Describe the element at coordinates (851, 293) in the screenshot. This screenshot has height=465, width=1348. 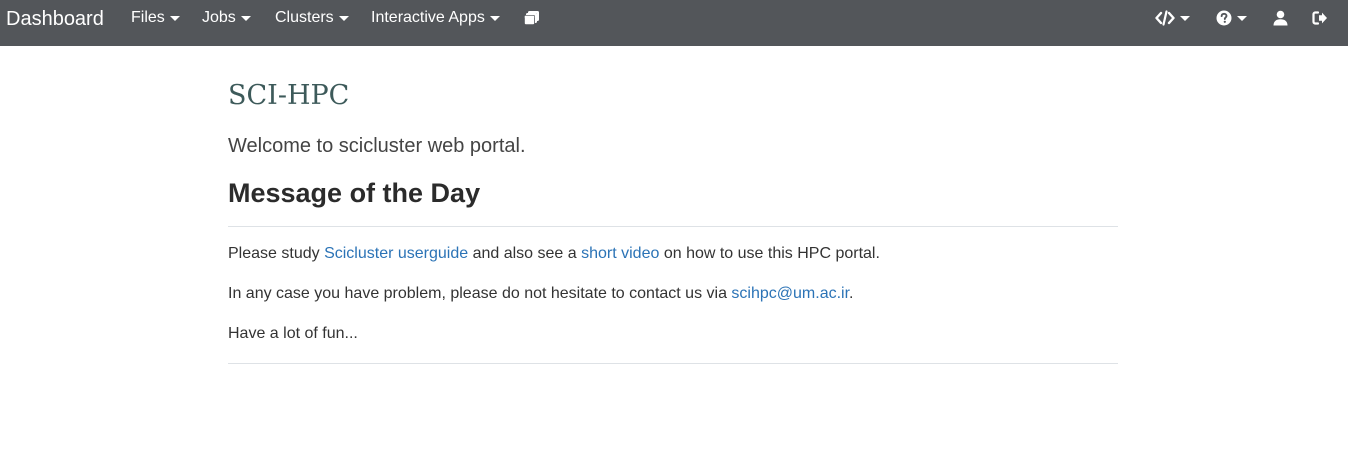
I see `motd-line-2-text-b: .` at that location.